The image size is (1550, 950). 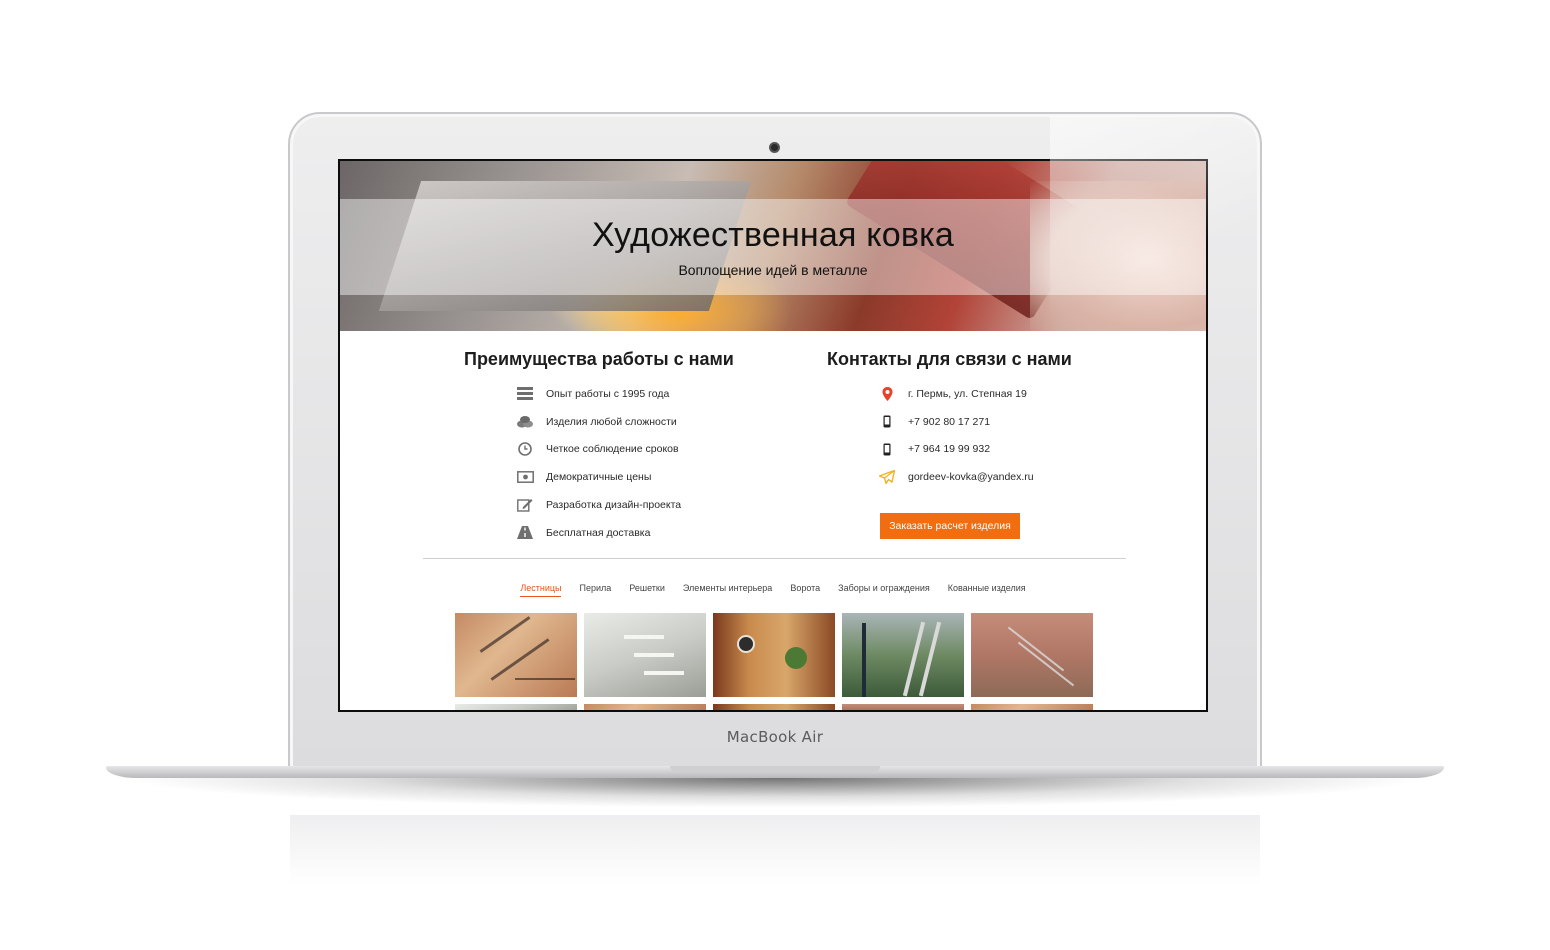 I want to click on advantage-label: Разработка дизайн-проекта, so click(x=614, y=505).